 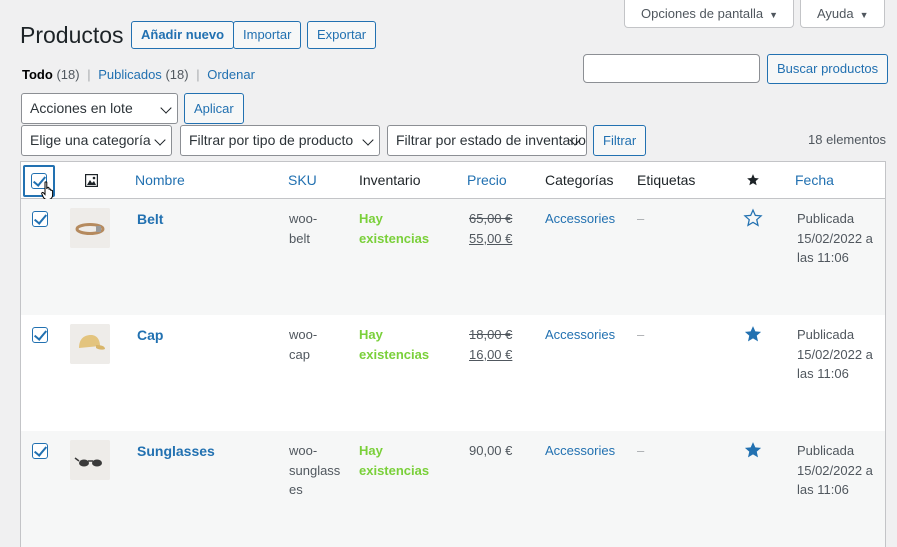 I want to click on featured-star-icon, so click(x=753, y=180).